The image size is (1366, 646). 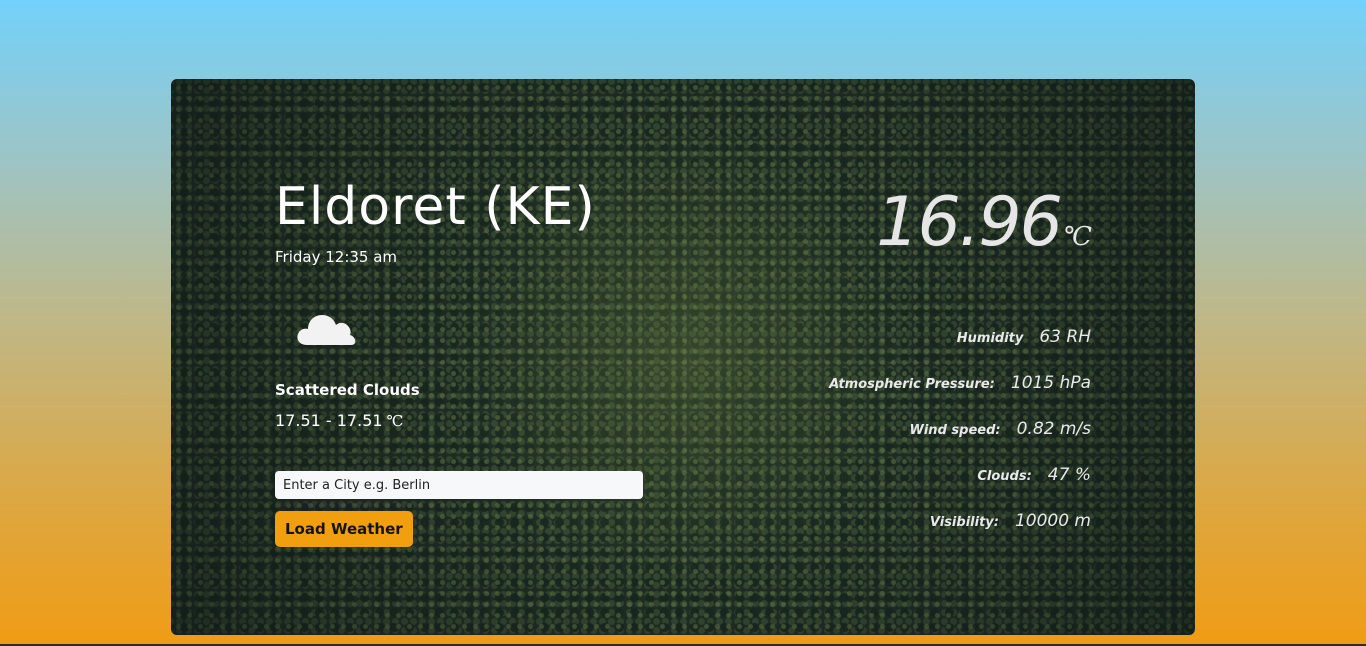 What do you see at coordinates (964, 522) in the screenshot?
I see `stat-label: Visibility:` at bounding box center [964, 522].